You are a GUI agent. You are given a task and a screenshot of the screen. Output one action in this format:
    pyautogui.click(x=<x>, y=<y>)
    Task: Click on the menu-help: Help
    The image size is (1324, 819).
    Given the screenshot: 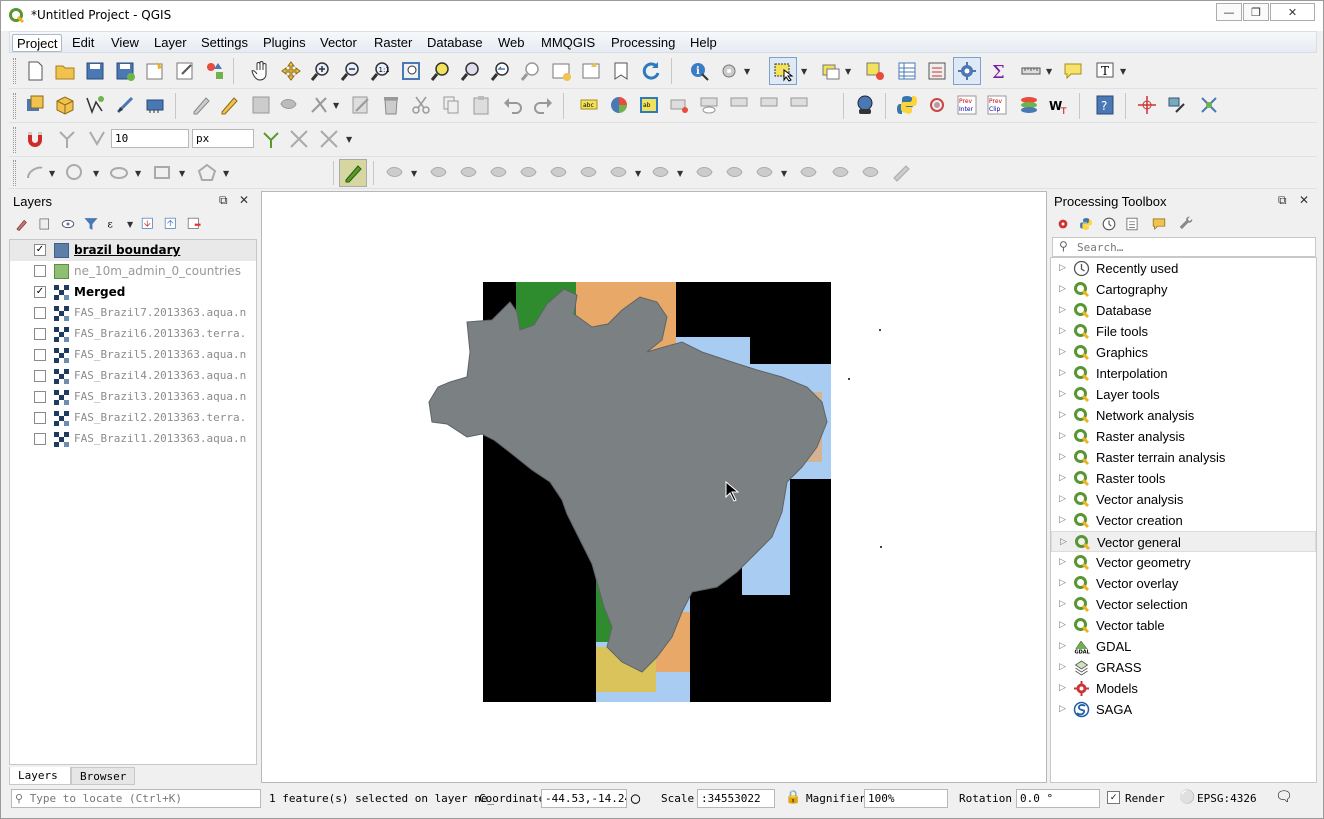 What is the action you would take?
    pyautogui.click(x=703, y=43)
    